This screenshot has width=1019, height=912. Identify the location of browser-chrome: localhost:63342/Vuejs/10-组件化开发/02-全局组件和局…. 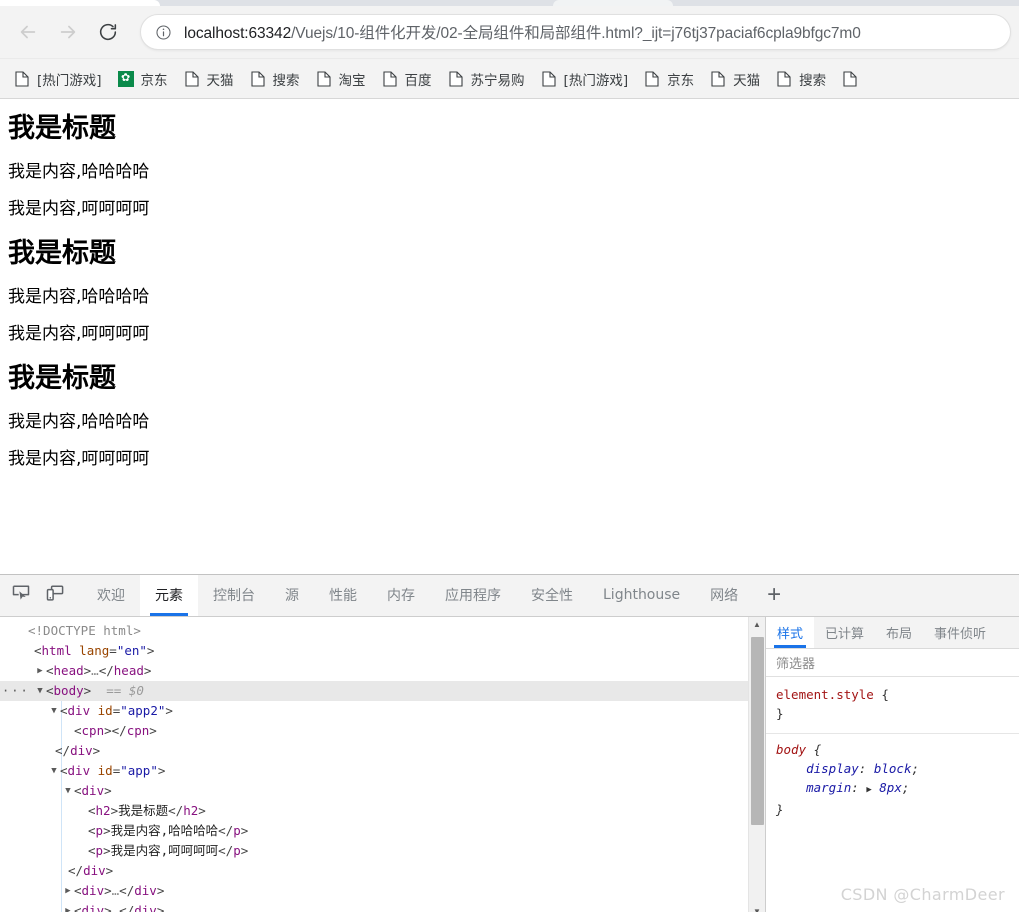
(509, 52).